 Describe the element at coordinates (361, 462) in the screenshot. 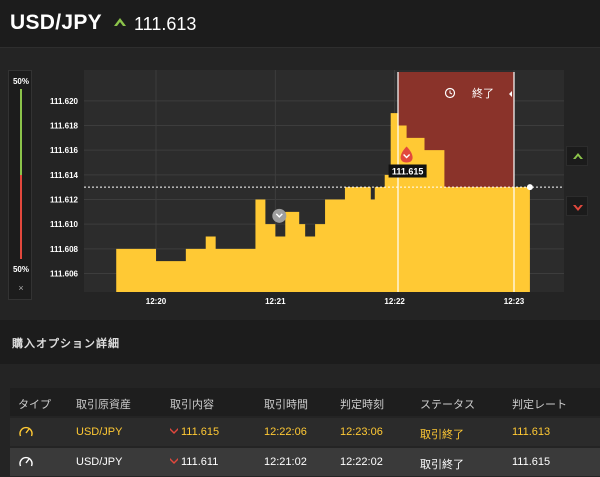

I see `row-judge-time: 12:22:02` at that location.